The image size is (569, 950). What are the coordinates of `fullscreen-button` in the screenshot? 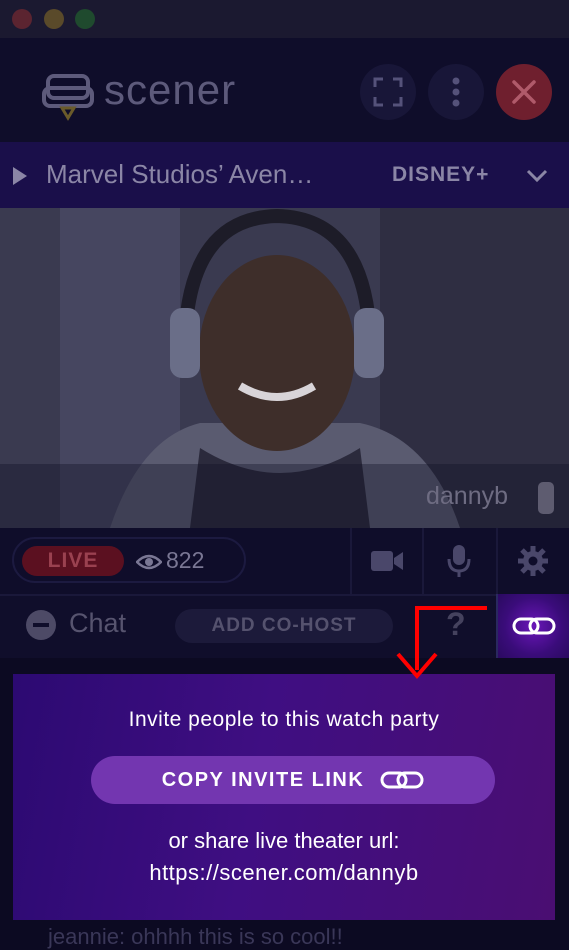 It's located at (388, 92).